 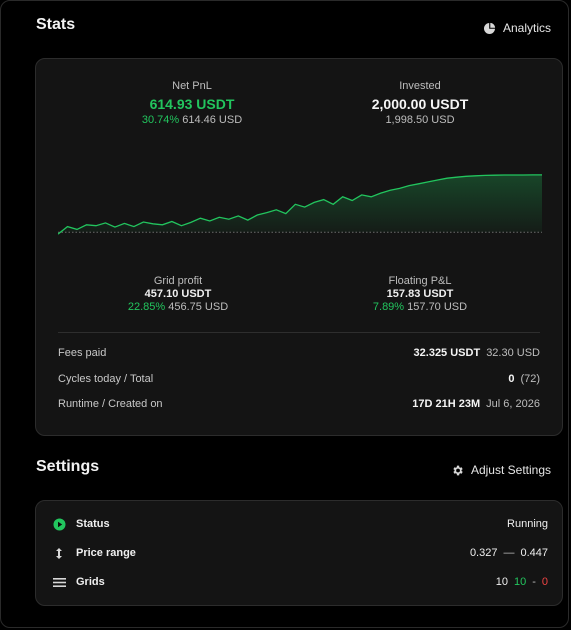 I want to click on grids-buy: 10, so click(x=520, y=582).